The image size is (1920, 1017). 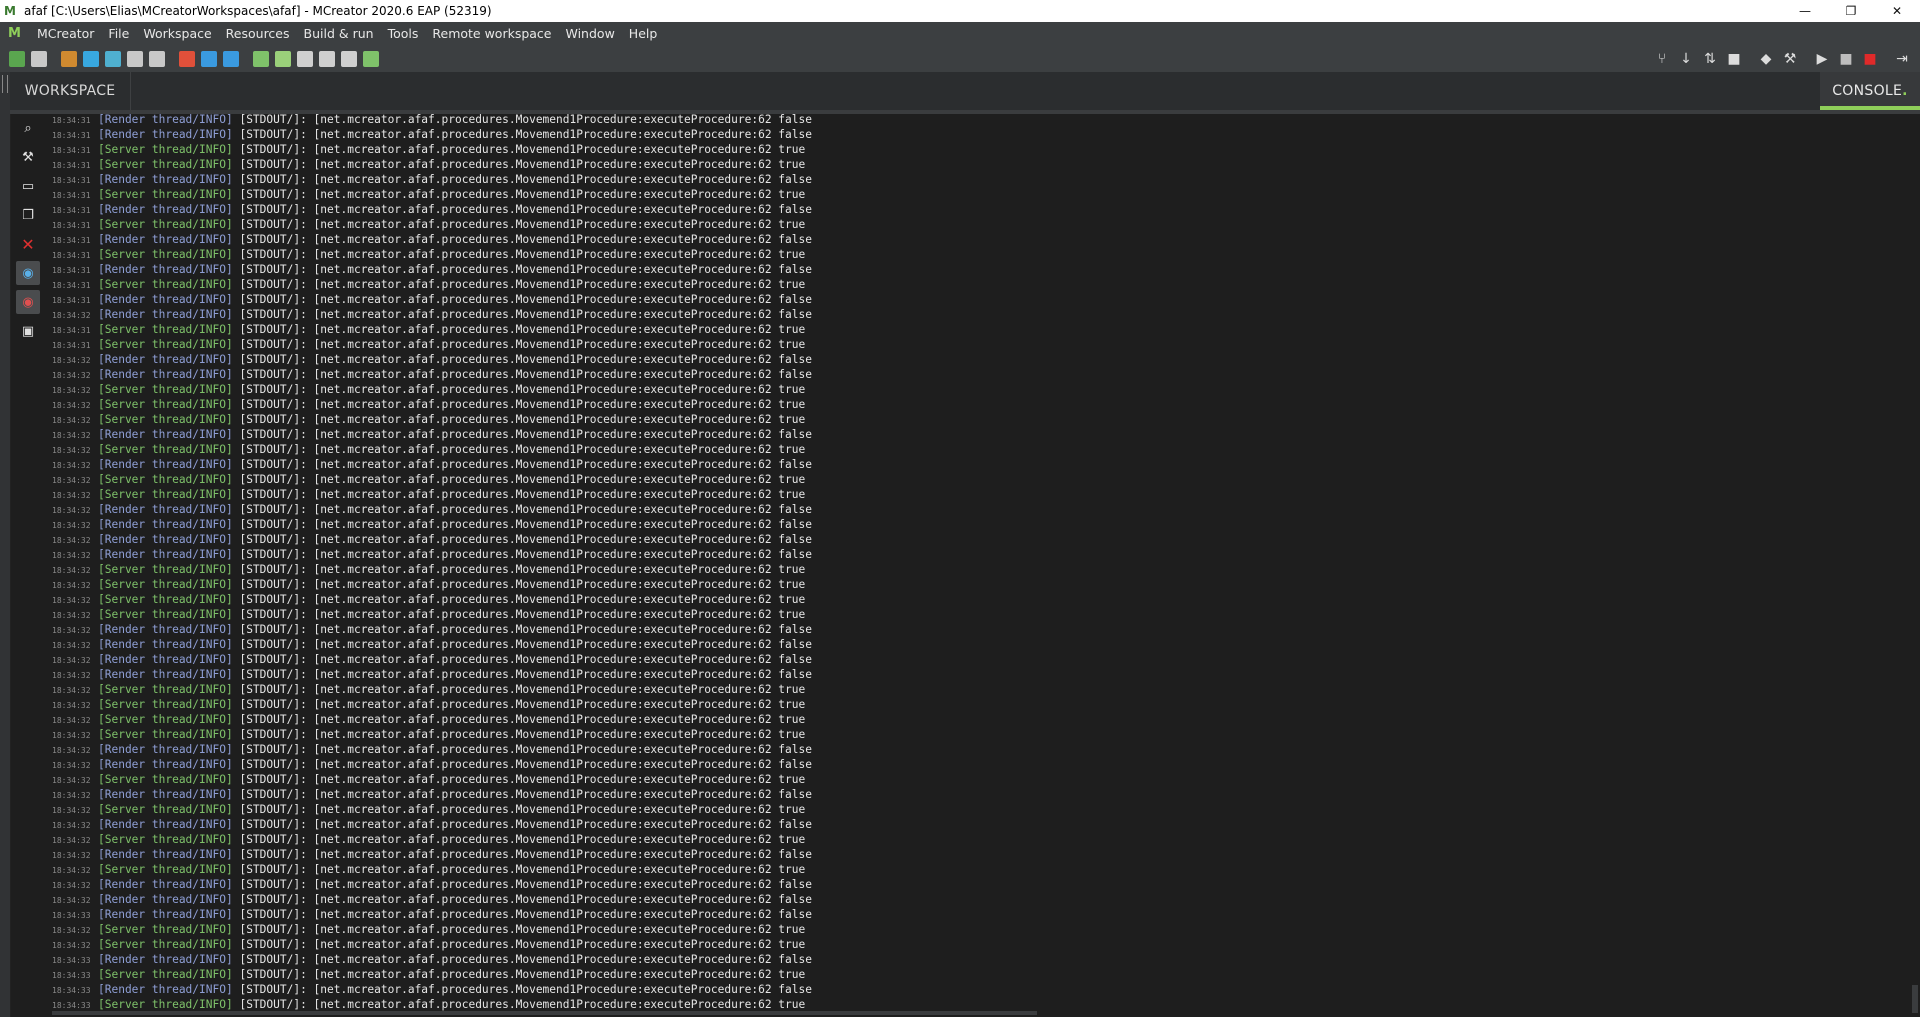 I want to click on copy-icon: ❐, so click(x=28, y=215).